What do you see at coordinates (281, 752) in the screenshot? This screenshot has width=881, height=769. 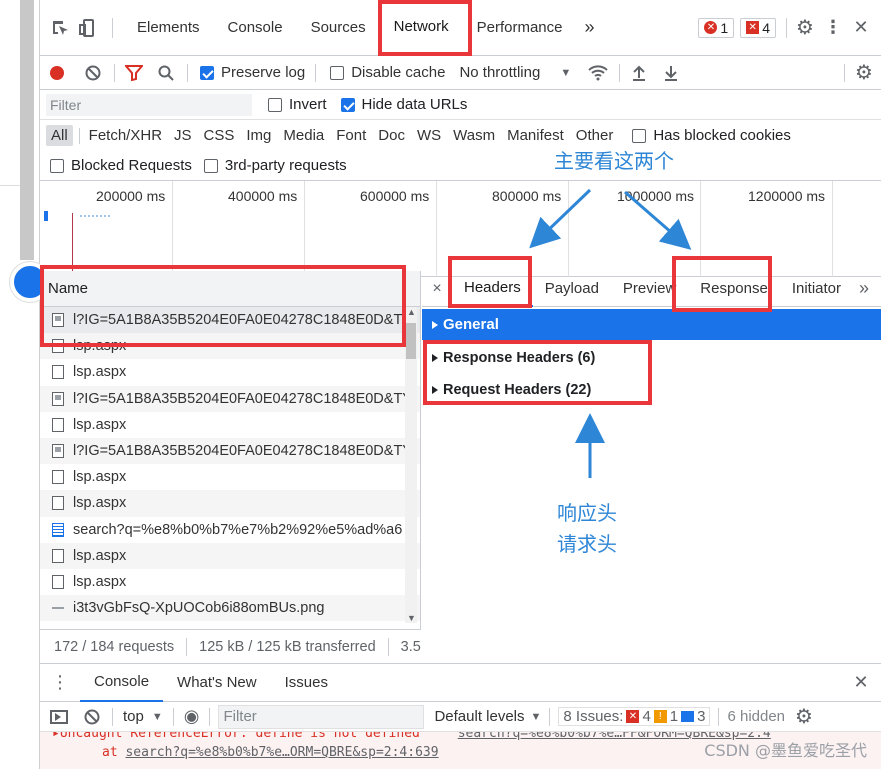 I see `error-stack-link: search?q=%e8%b0%b7%e…ORM=QBRE&sp=2:4:639` at bounding box center [281, 752].